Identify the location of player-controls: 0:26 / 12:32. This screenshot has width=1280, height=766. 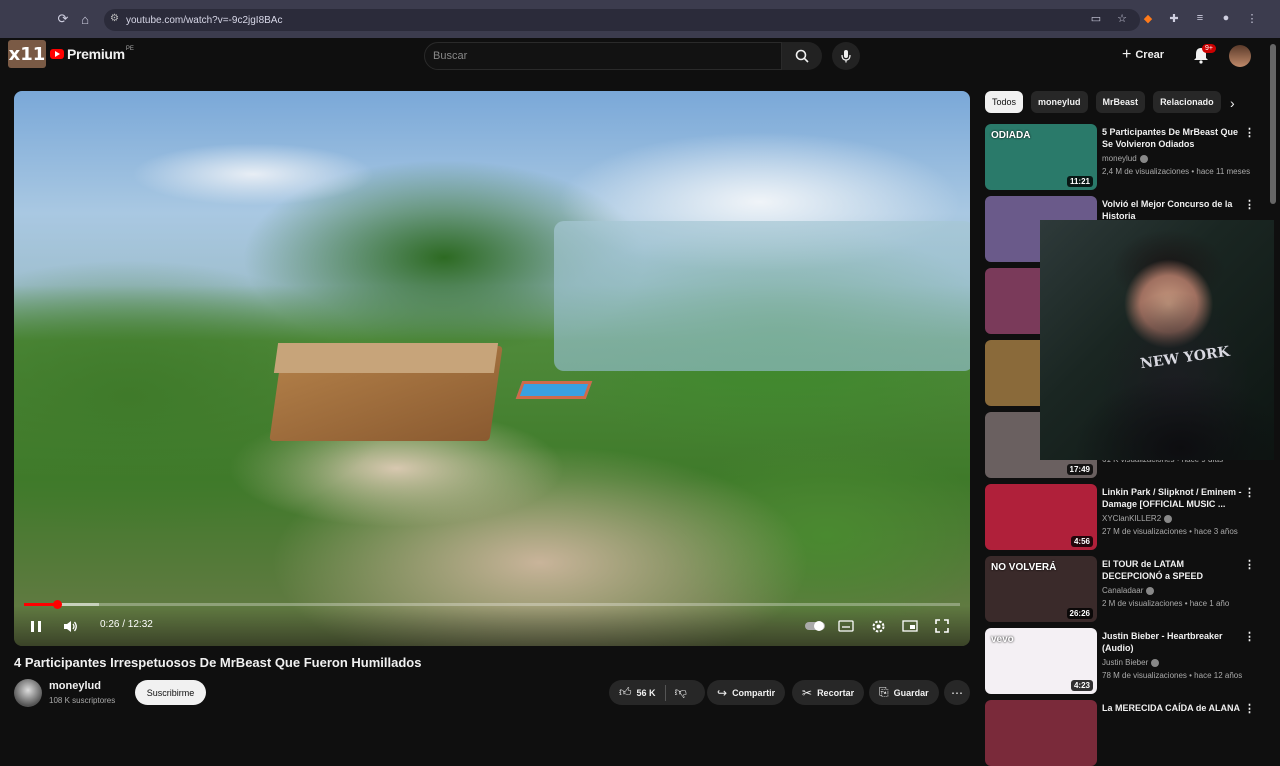
(492, 626).